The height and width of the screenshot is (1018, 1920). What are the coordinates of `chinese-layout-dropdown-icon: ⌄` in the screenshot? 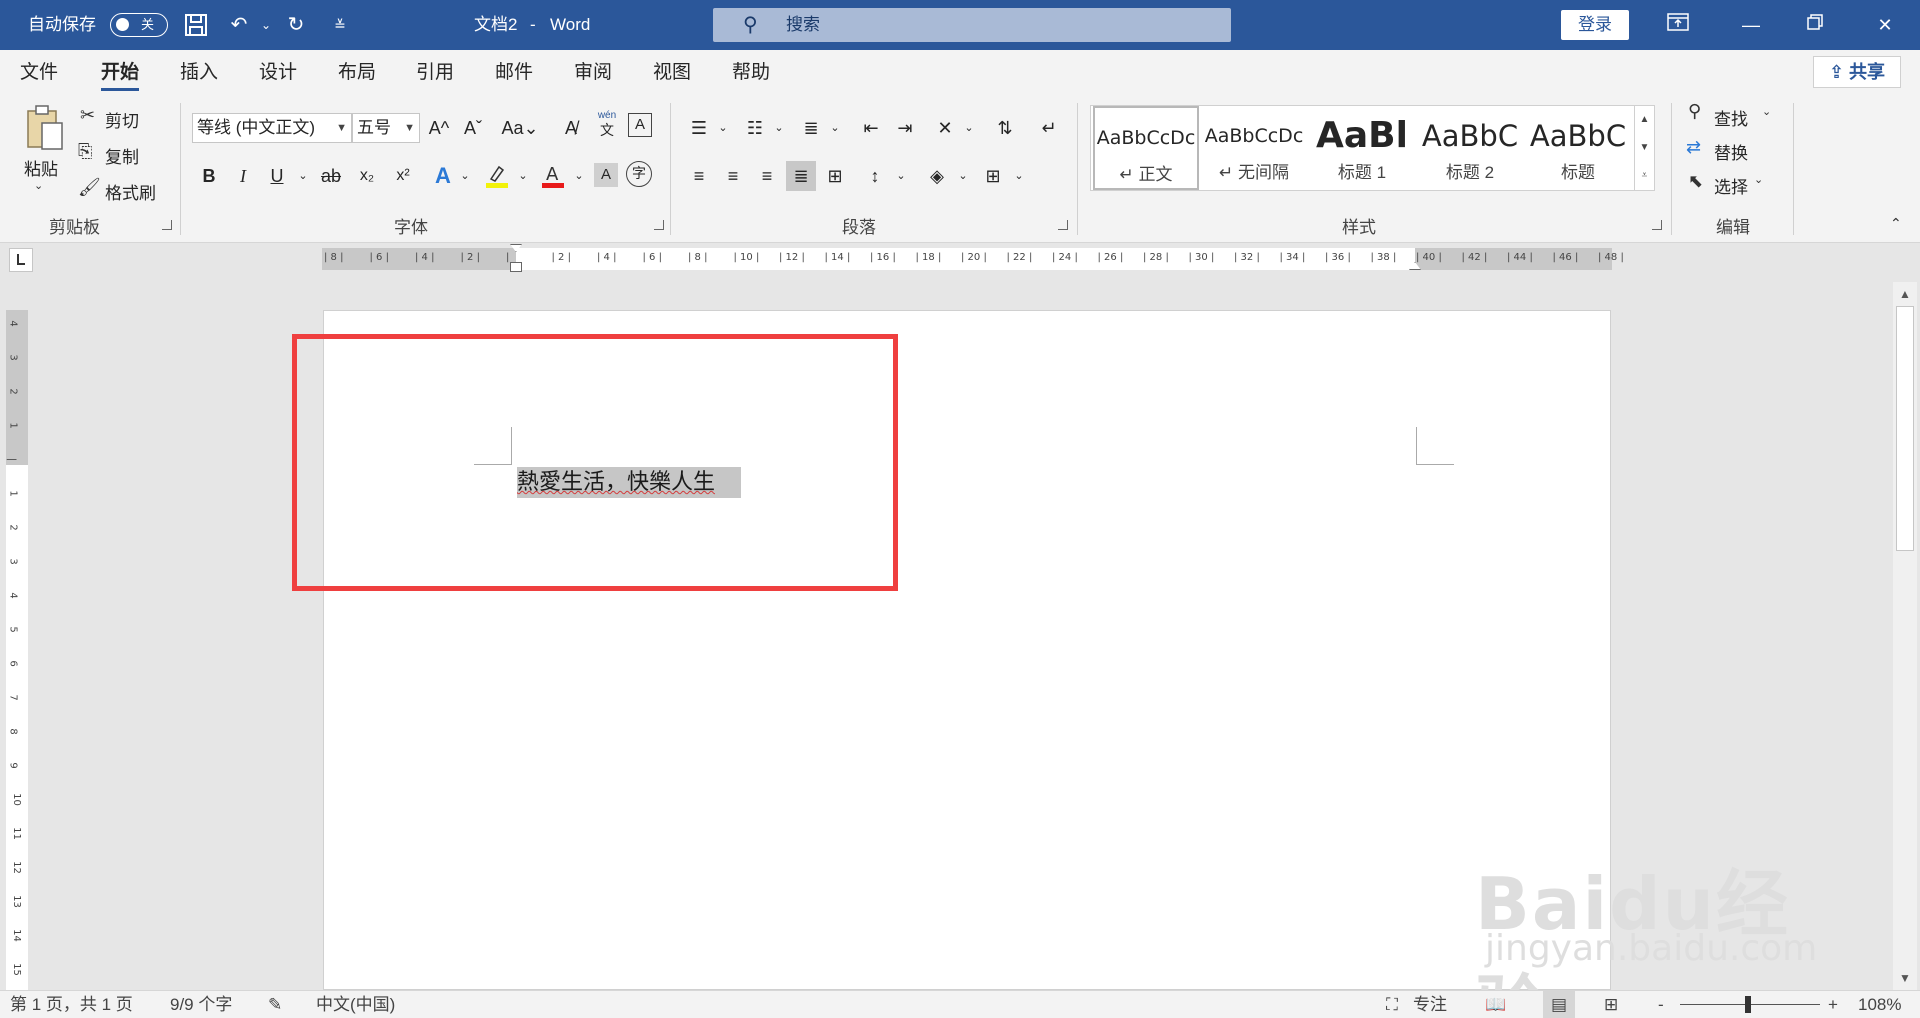 It's located at (969, 128).